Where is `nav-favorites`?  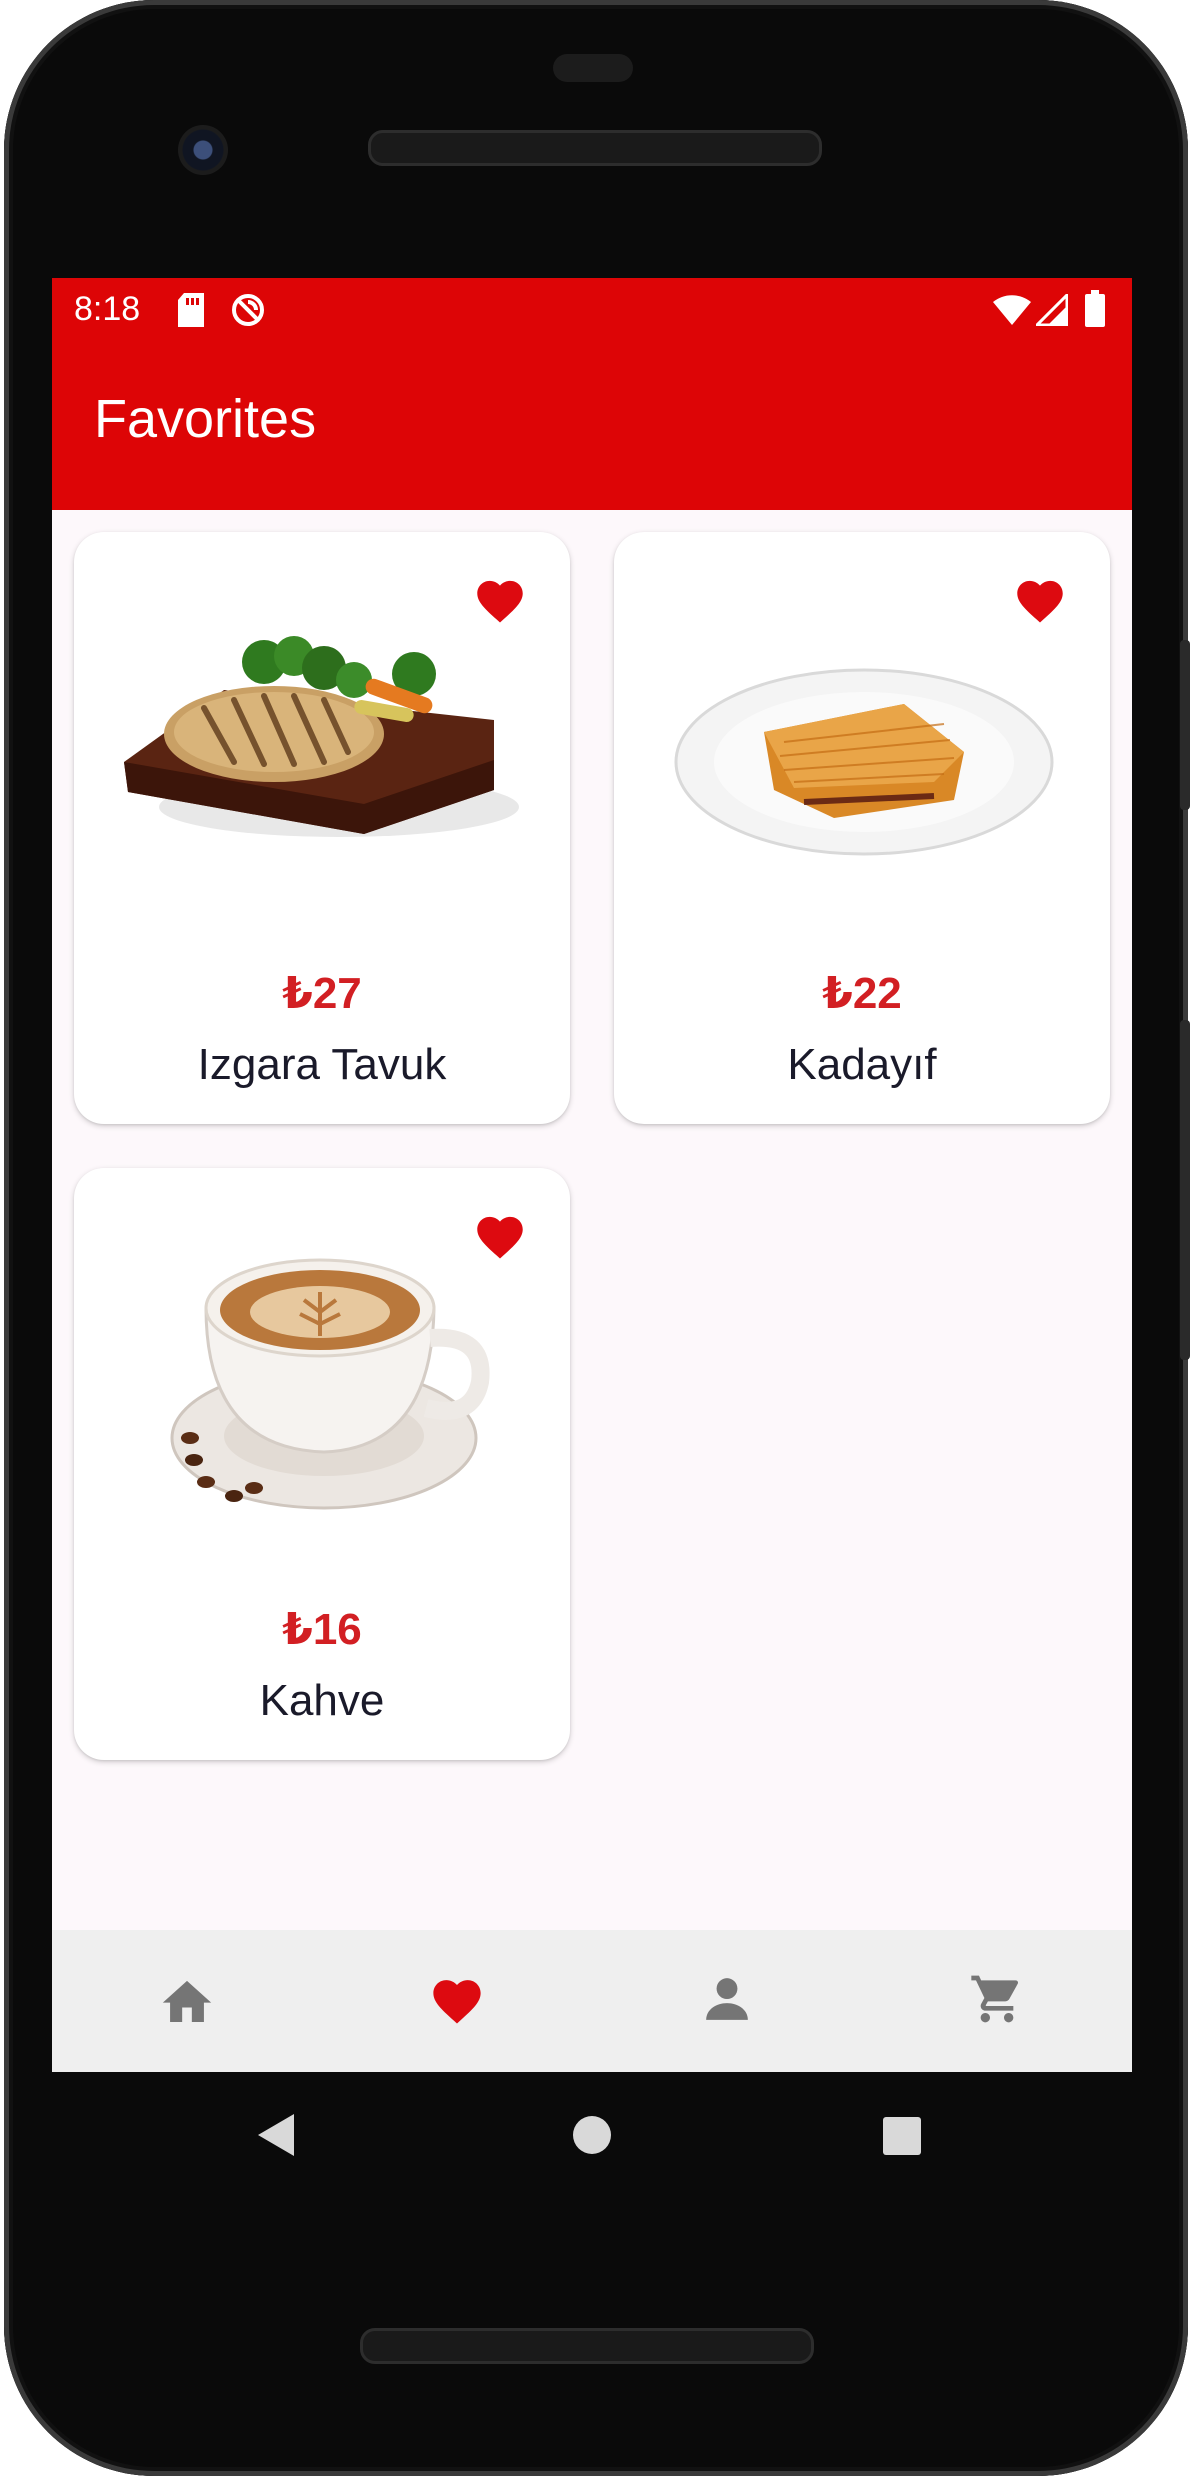 nav-favorites is located at coordinates (457, 2001).